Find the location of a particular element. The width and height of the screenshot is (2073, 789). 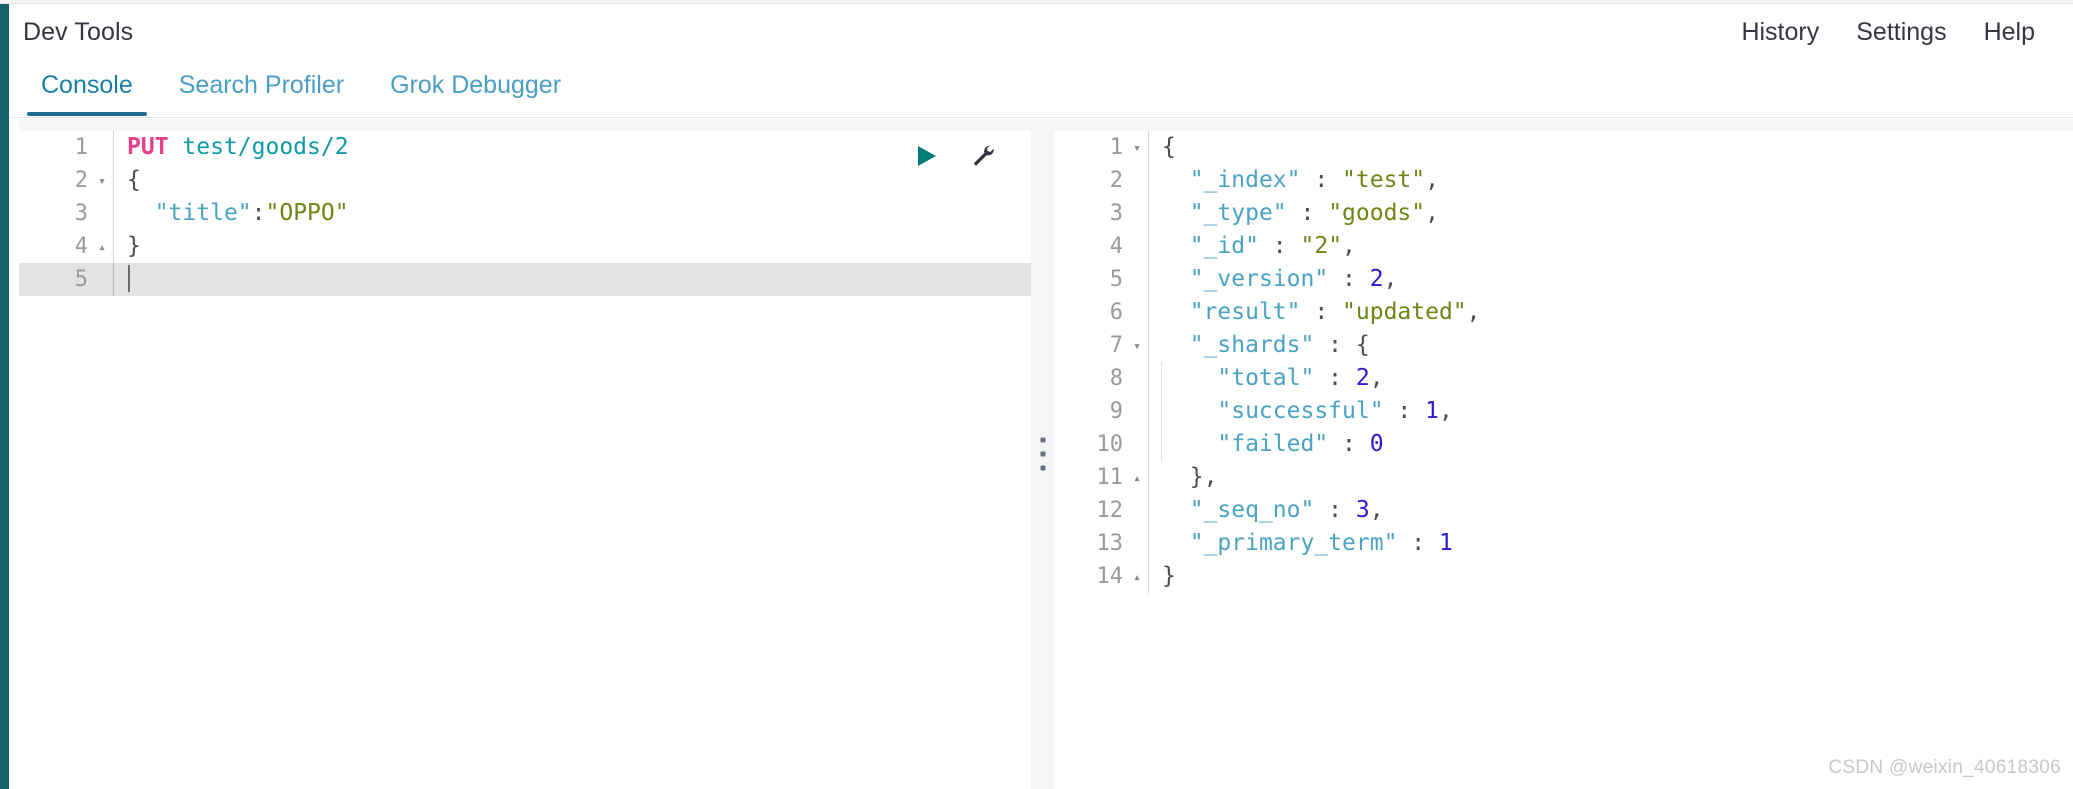

code-line: 8 "total" : 2, is located at coordinates (1563, 378).